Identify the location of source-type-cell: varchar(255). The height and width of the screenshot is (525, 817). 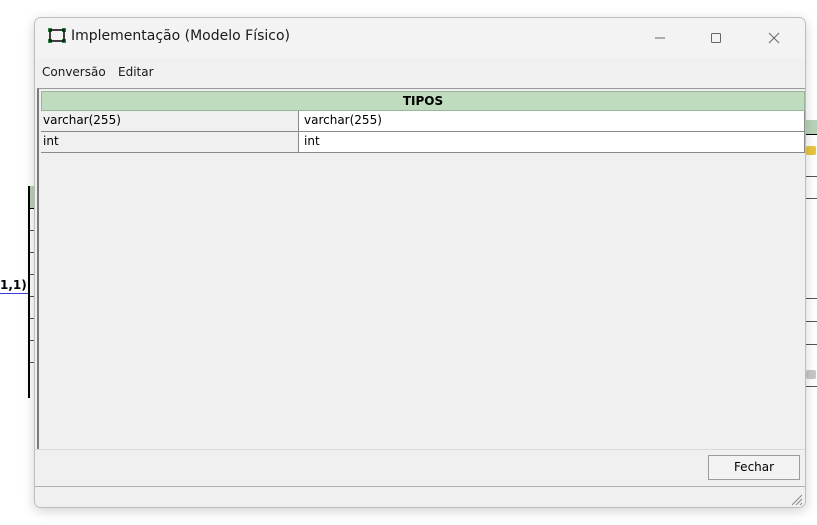
(170, 121).